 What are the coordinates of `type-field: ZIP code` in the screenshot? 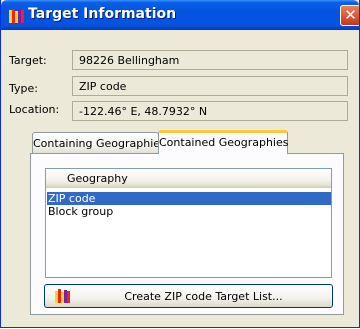 It's located at (210, 86).